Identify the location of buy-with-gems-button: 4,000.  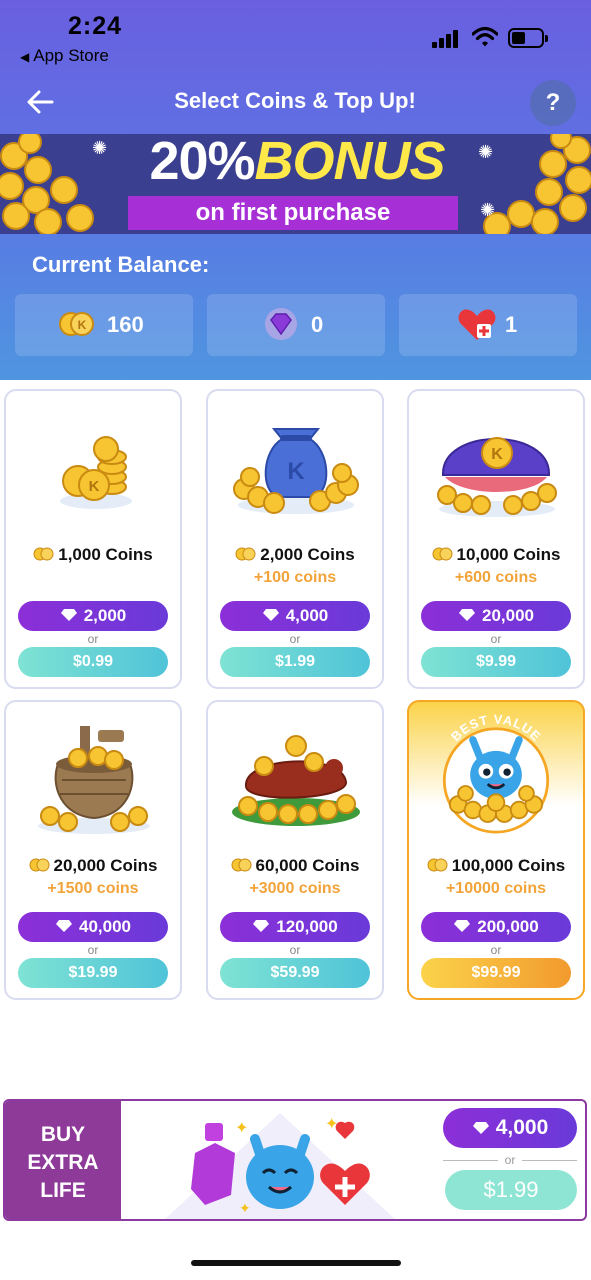
(295, 616).